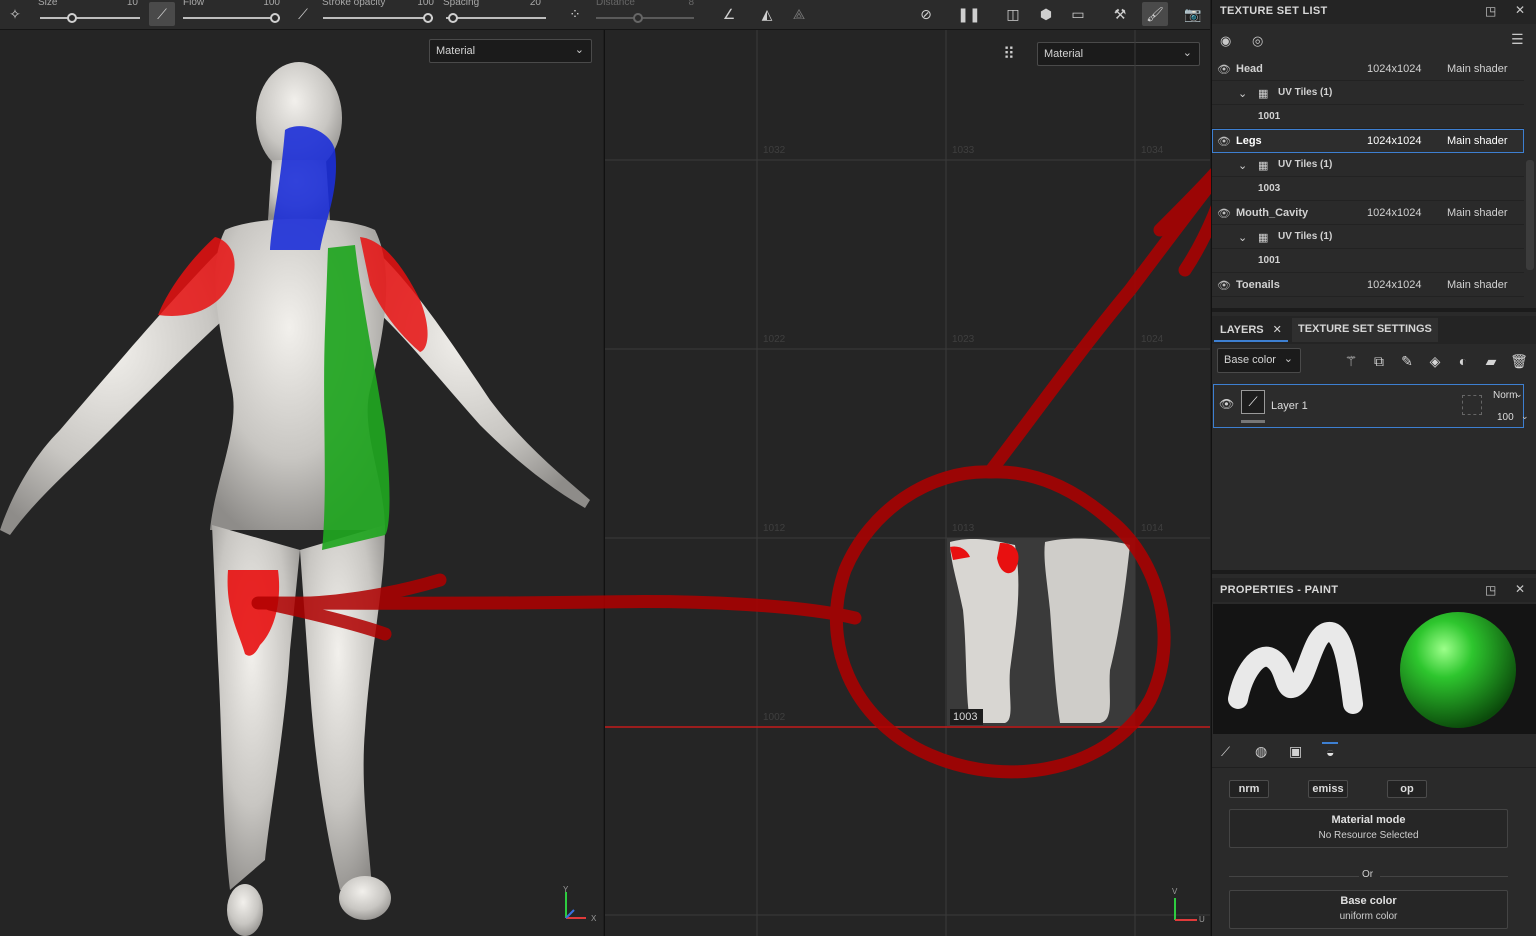  What do you see at coordinates (1379, 361) in the screenshot?
I see `add-smart-mask-icon: ⧉` at bounding box center [1379, 361].